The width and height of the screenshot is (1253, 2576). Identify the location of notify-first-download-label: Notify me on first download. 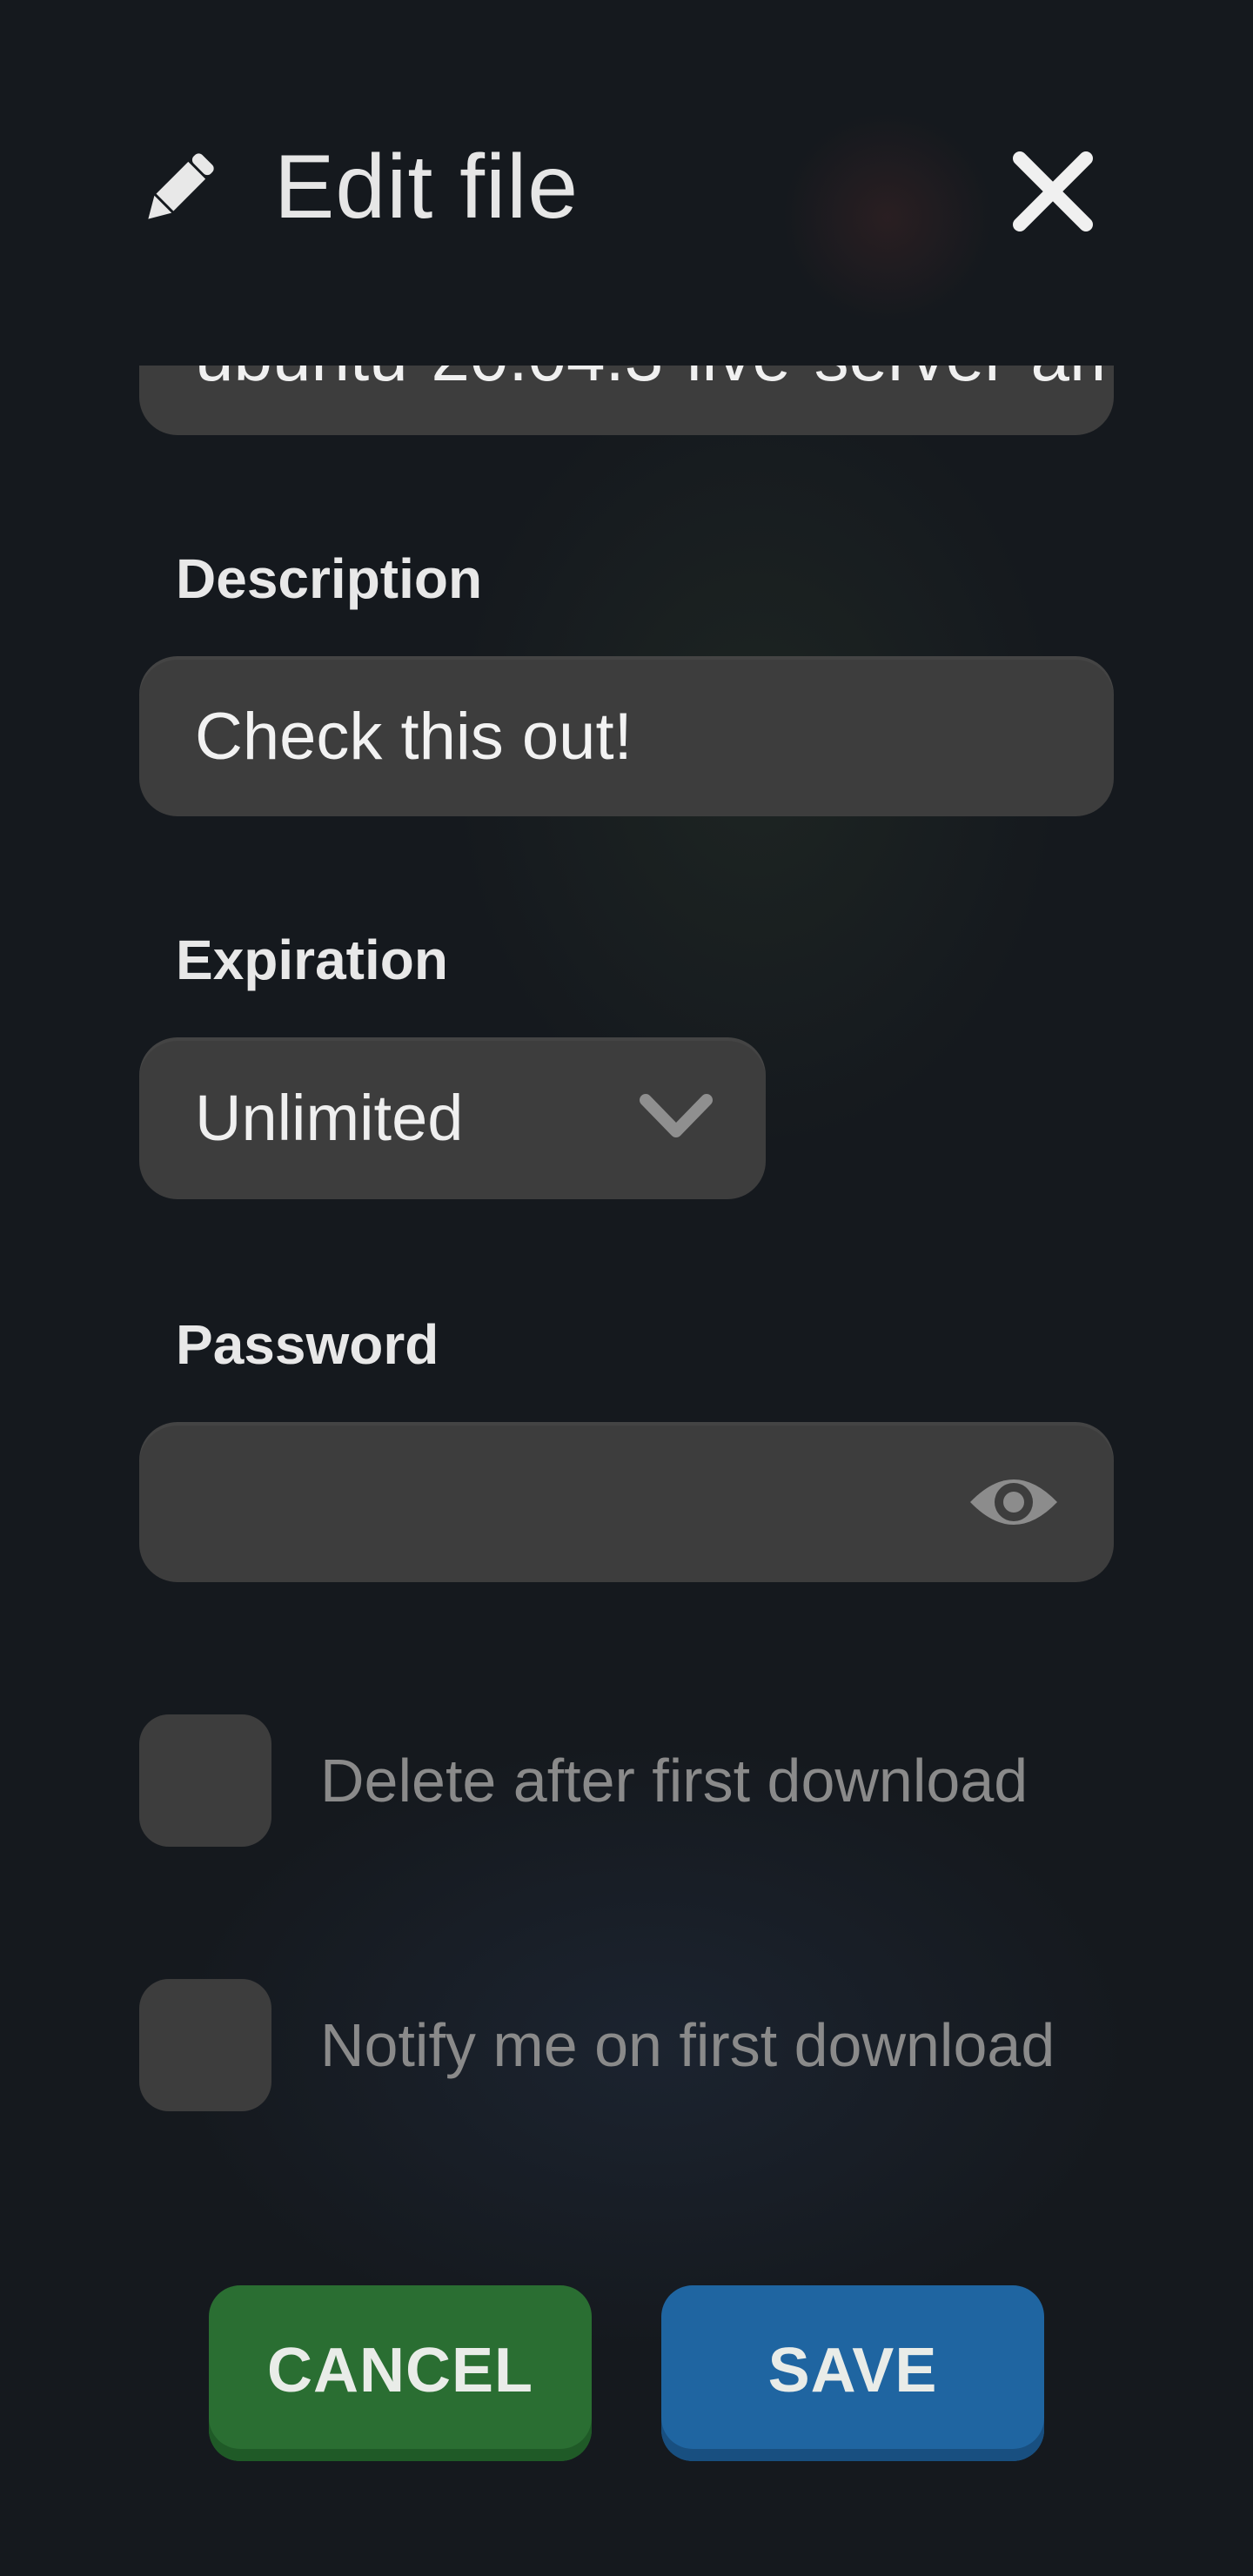
(687, 2045).